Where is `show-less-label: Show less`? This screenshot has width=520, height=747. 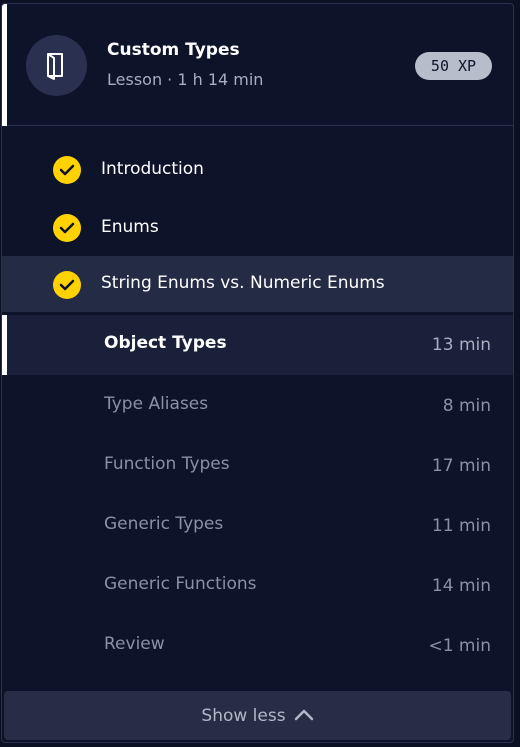 show-less-label: Show less is located at coordinates (243, 715).